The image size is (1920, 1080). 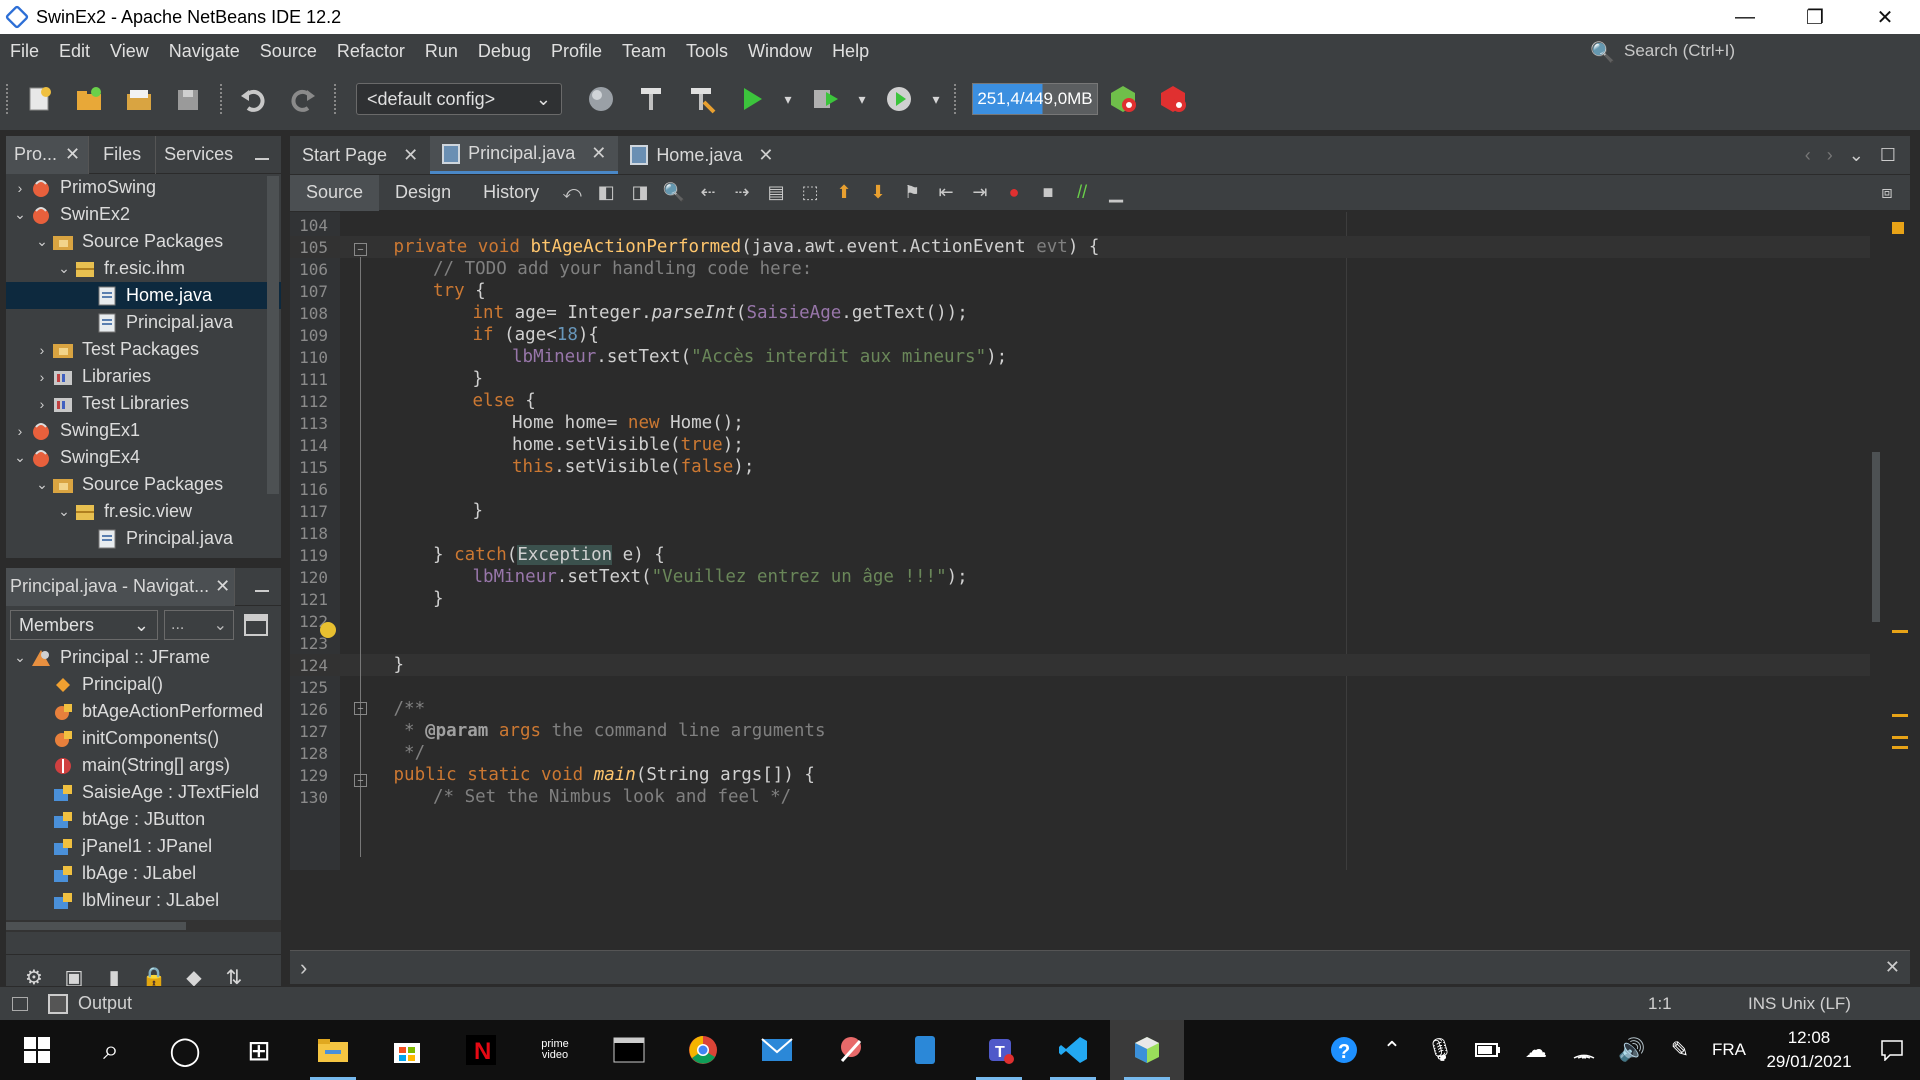 I want to click on code-line: 130 /* Set the Nimbus look and feel */, so click(x=1085, y=797).